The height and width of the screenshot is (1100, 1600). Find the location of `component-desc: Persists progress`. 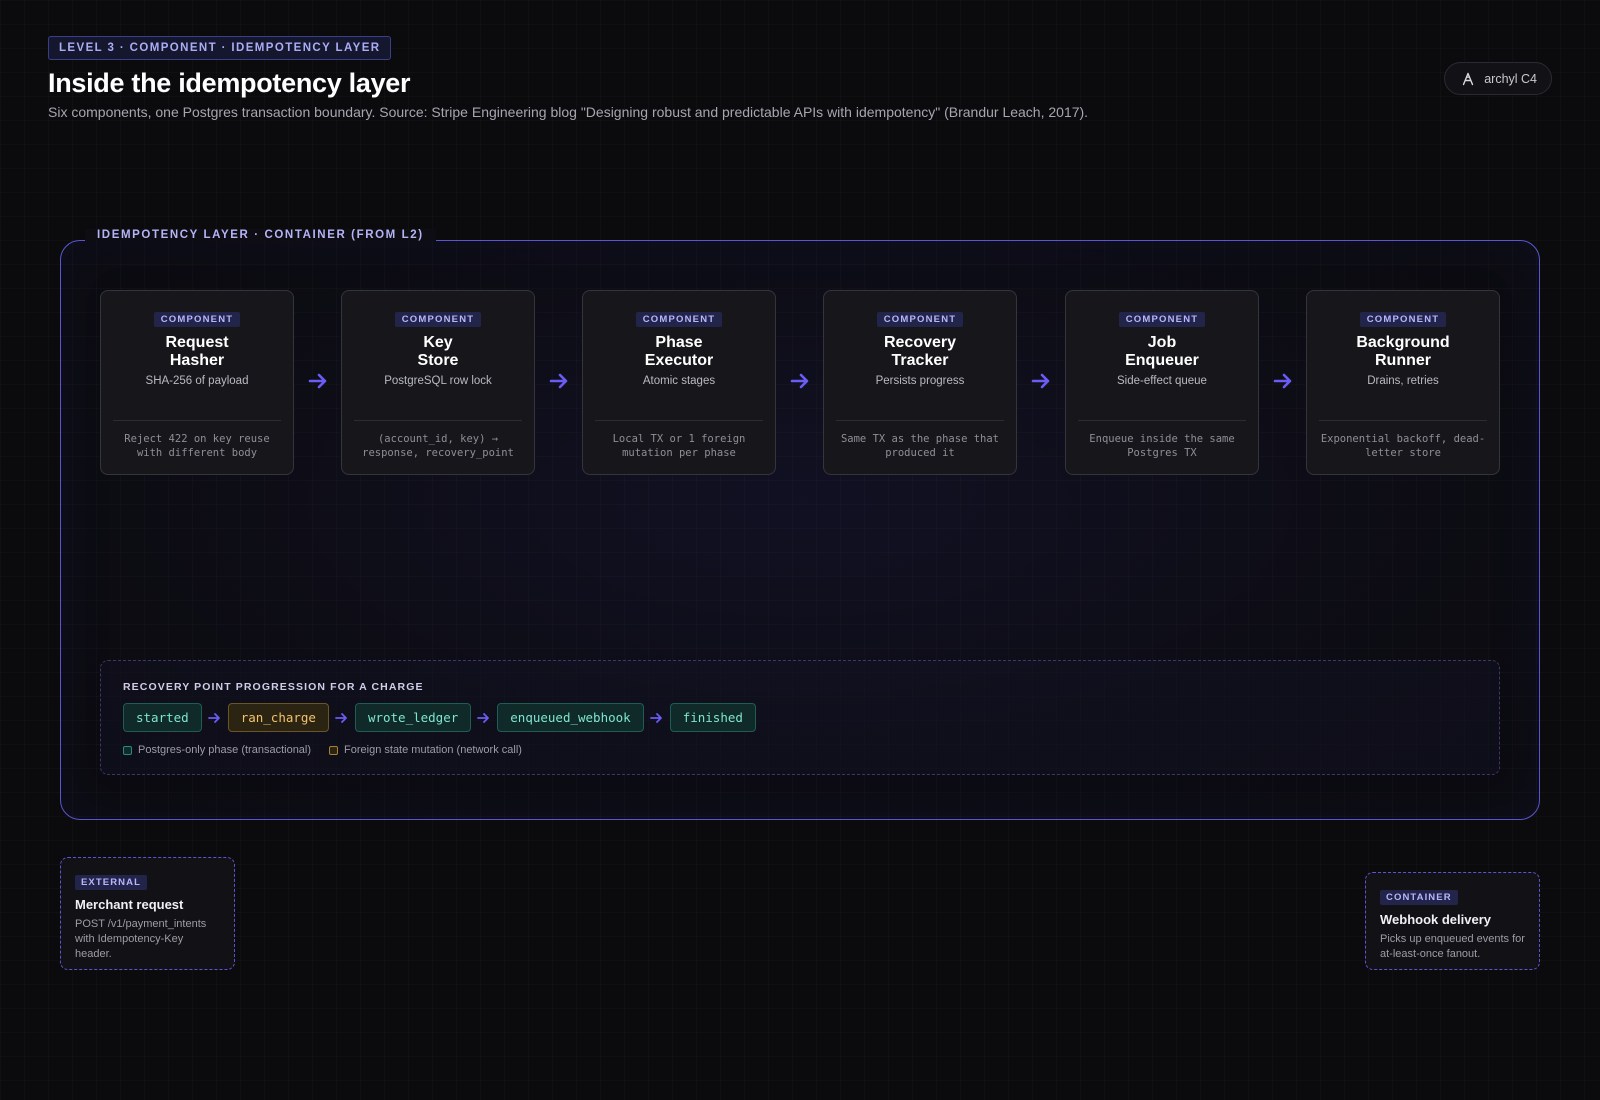

component-desc: Persists progress is located at coordinates (920, 381).